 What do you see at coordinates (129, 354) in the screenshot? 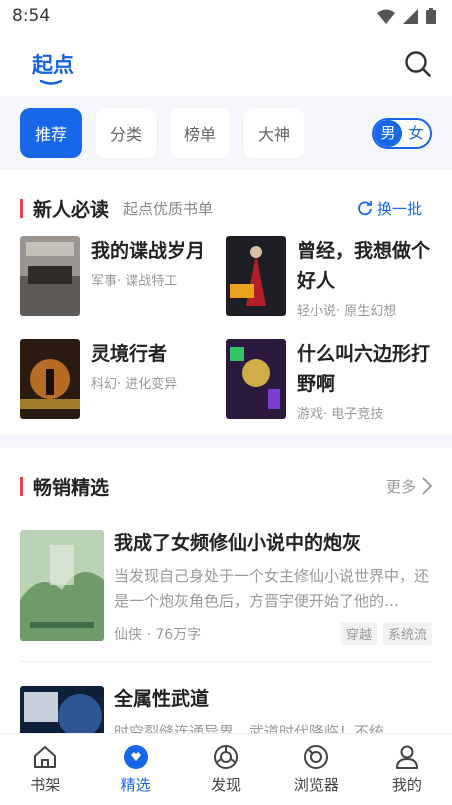
I see `book-title: 灵境行者` at bounding box center [129, 354].